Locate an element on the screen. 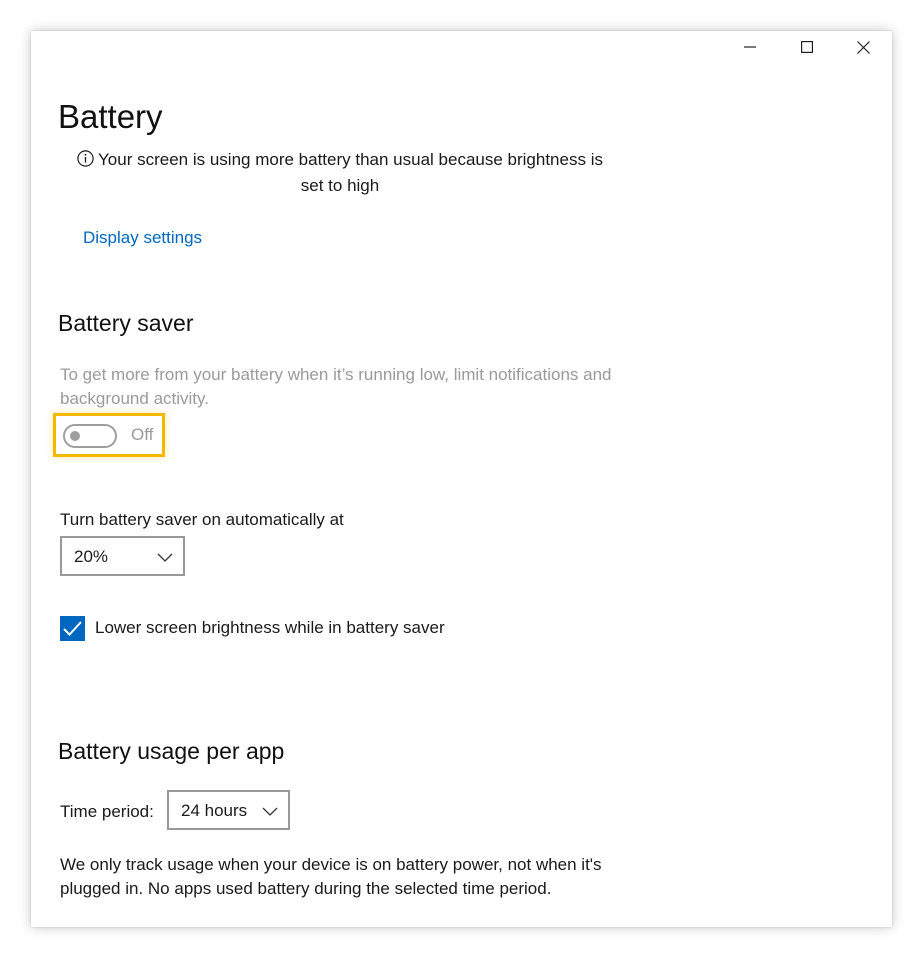  display-settings-link: Display settings is located at coordinates (142, 238).